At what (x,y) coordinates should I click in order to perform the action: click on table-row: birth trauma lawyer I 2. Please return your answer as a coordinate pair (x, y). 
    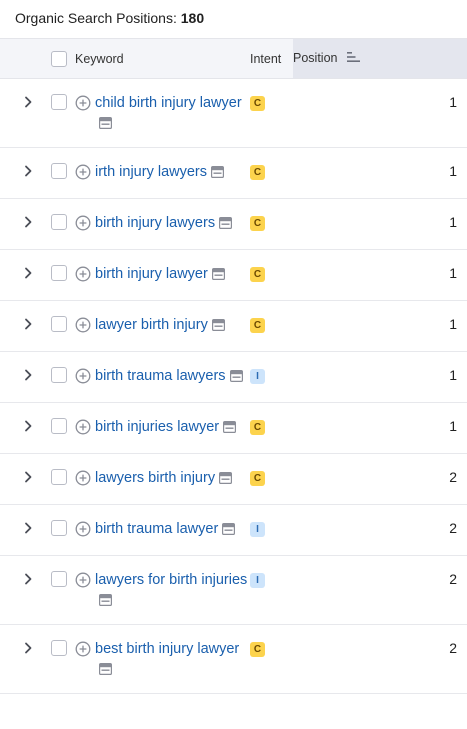
    Looking at the image, I should click on (233, 530).